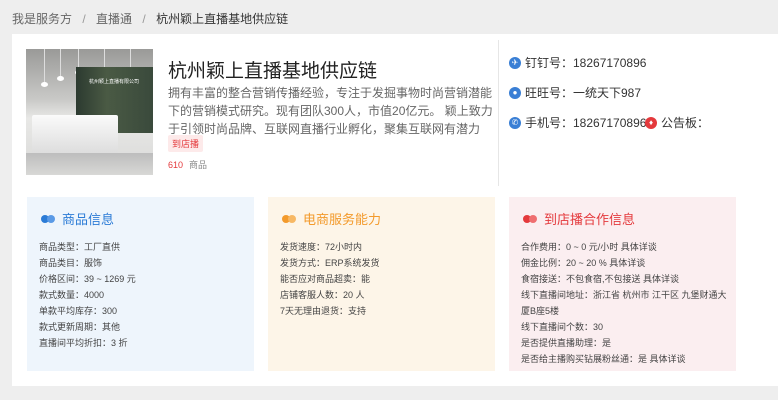  Describe the element at coordinates (685, 123) in the screenshot. I see `notice-text: 公告板：` at that location.